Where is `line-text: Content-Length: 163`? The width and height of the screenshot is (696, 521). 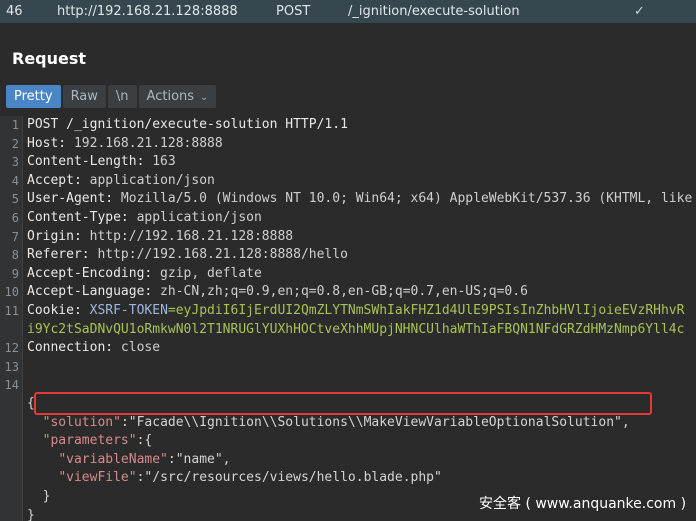 line-text: Content-Length: 163 is located at coordinates (101, 162).